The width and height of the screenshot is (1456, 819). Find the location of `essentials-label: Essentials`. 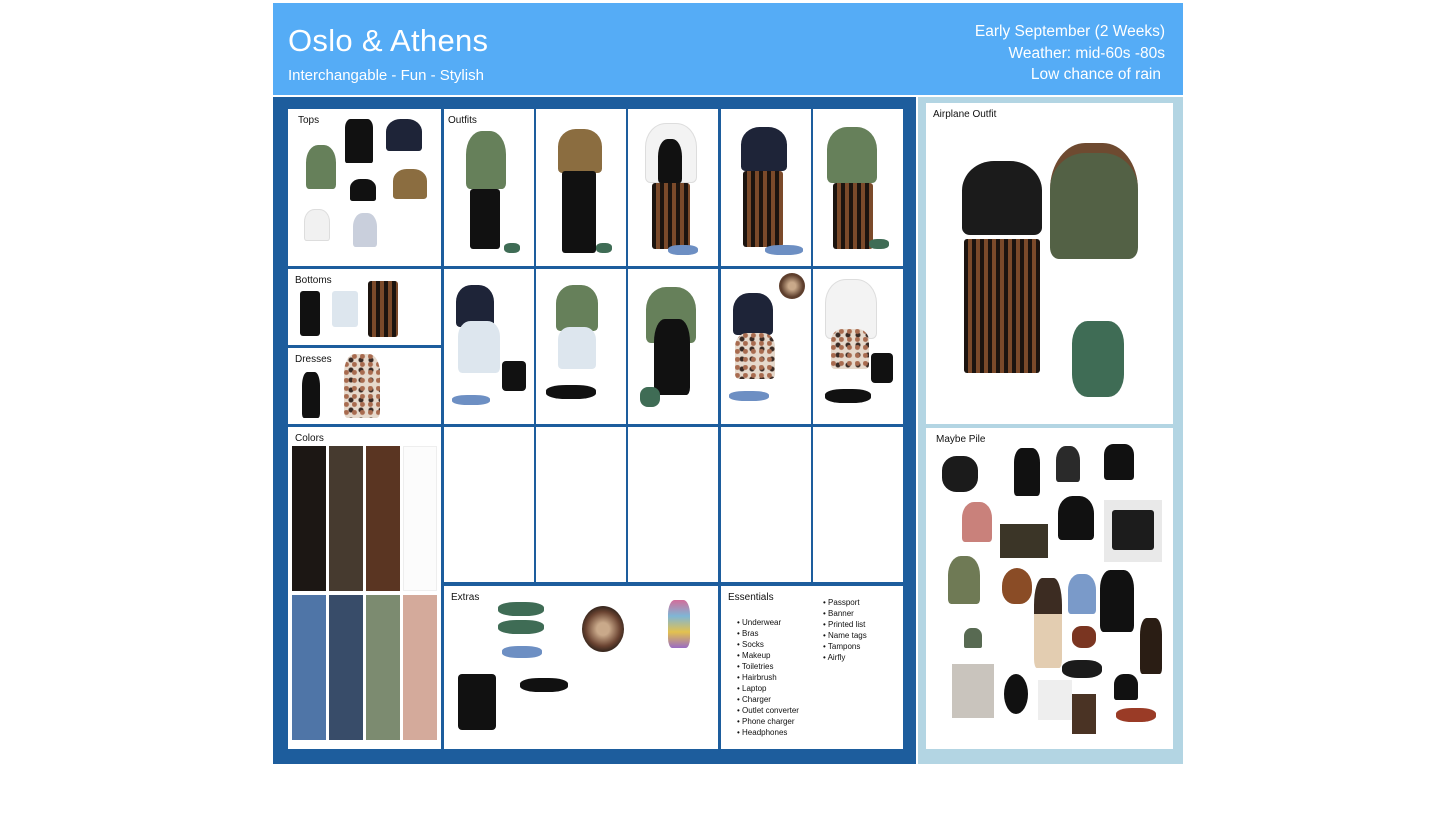

essentials-label: Essentials is located at coordinates (751, 597).